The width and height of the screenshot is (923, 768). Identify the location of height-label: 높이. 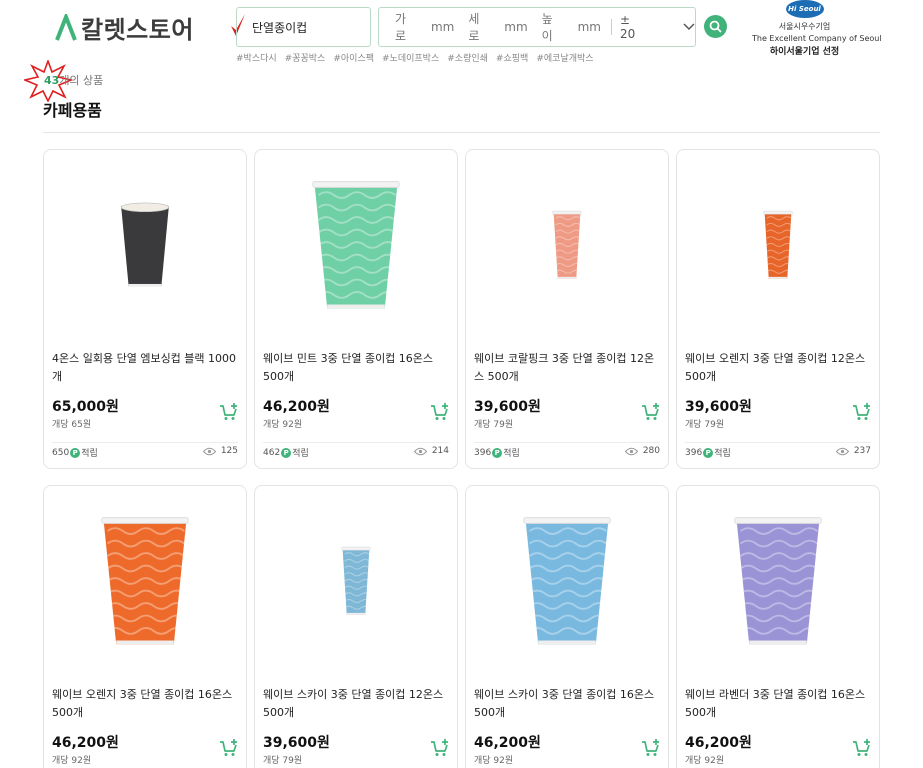
(547, 27).